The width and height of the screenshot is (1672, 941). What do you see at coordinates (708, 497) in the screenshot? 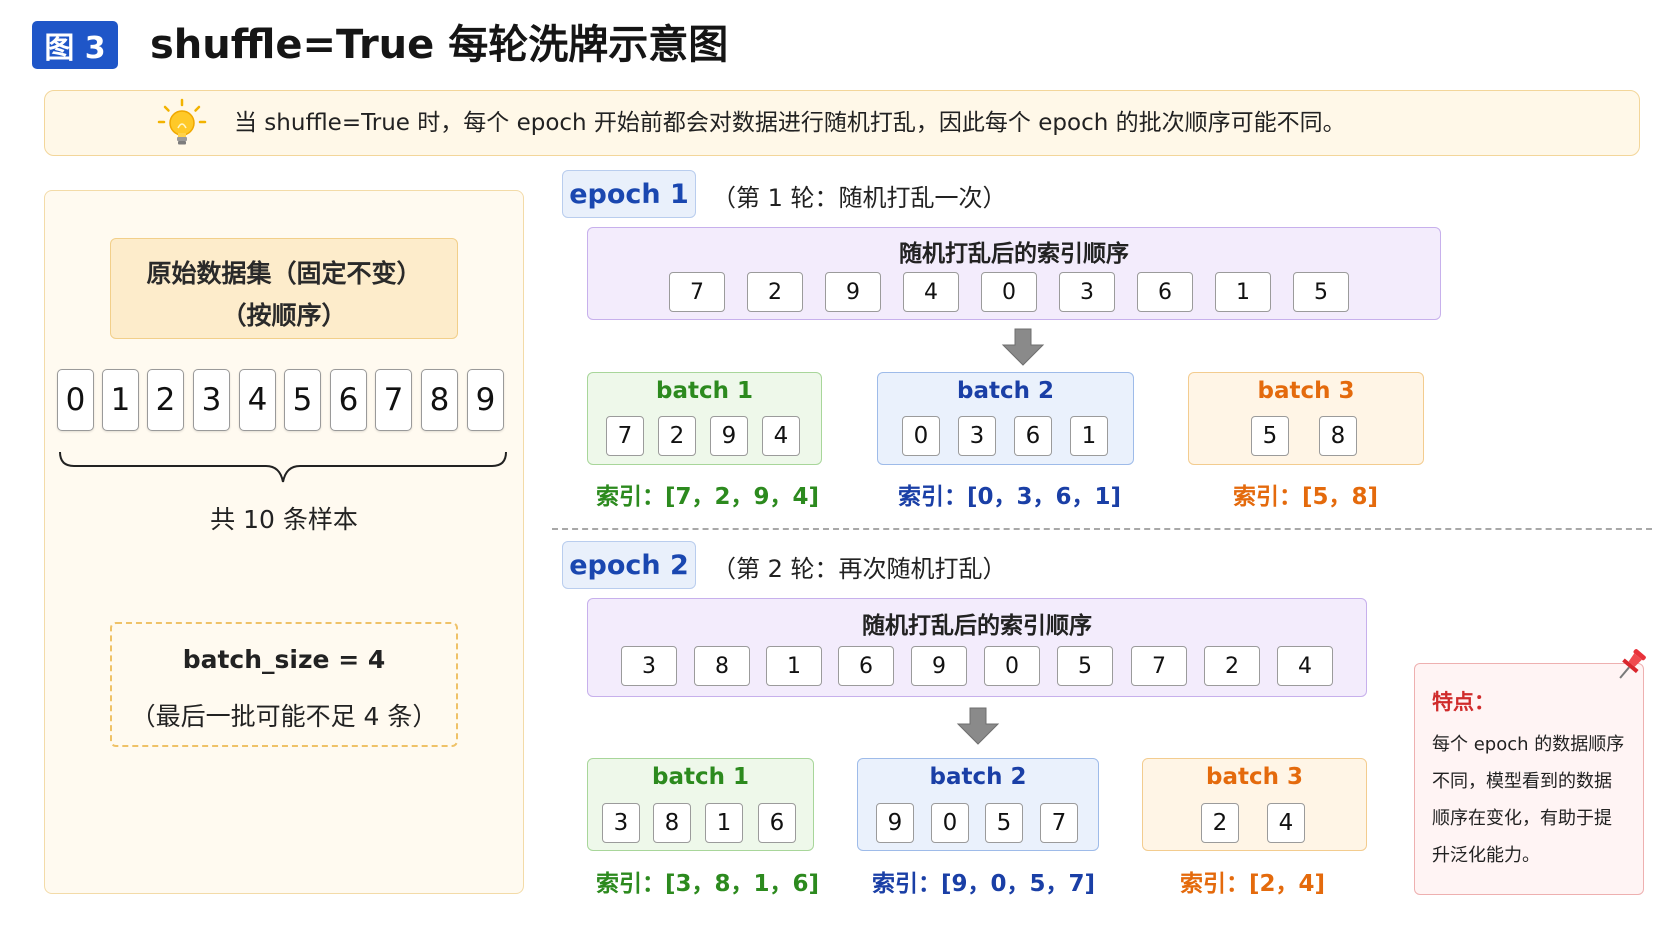
I see `batch-index-text: 索引：[7，2，9，4]` at bounding box center [708, 497].